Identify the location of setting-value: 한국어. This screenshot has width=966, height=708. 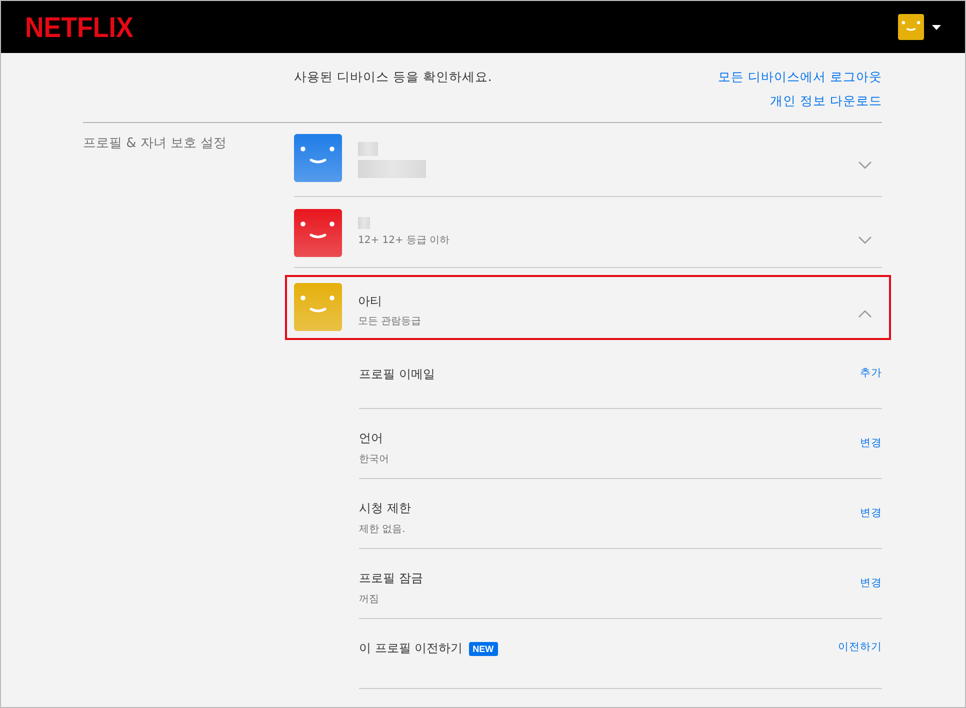
(374, 459).